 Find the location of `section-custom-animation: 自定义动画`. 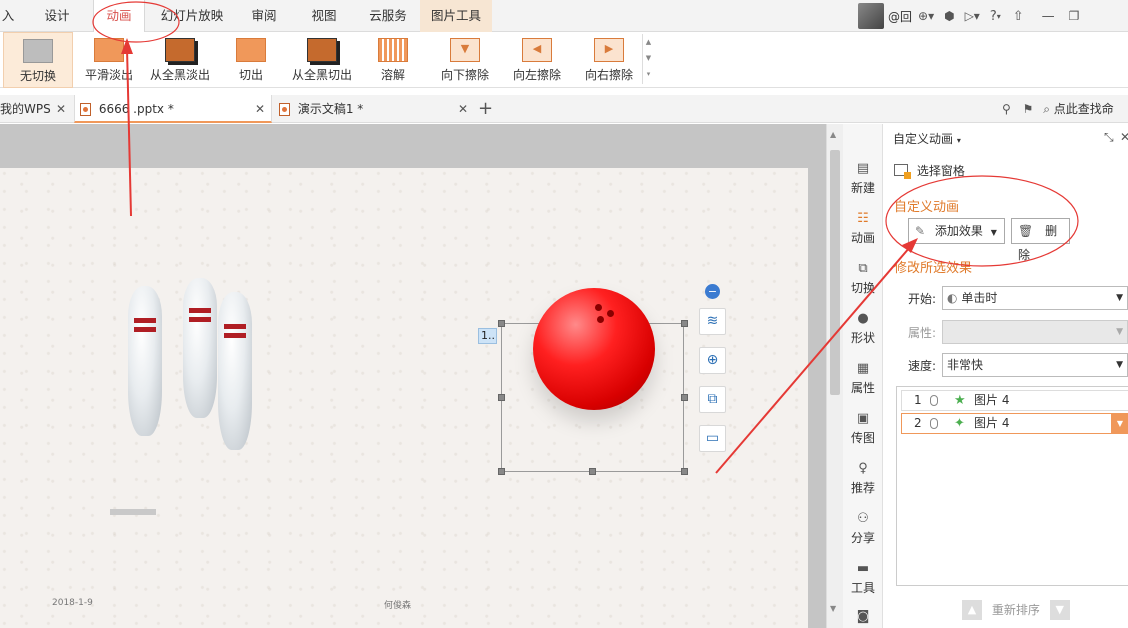

section-custom-animation: 自定义动画 is located at coordinates (927, 207).